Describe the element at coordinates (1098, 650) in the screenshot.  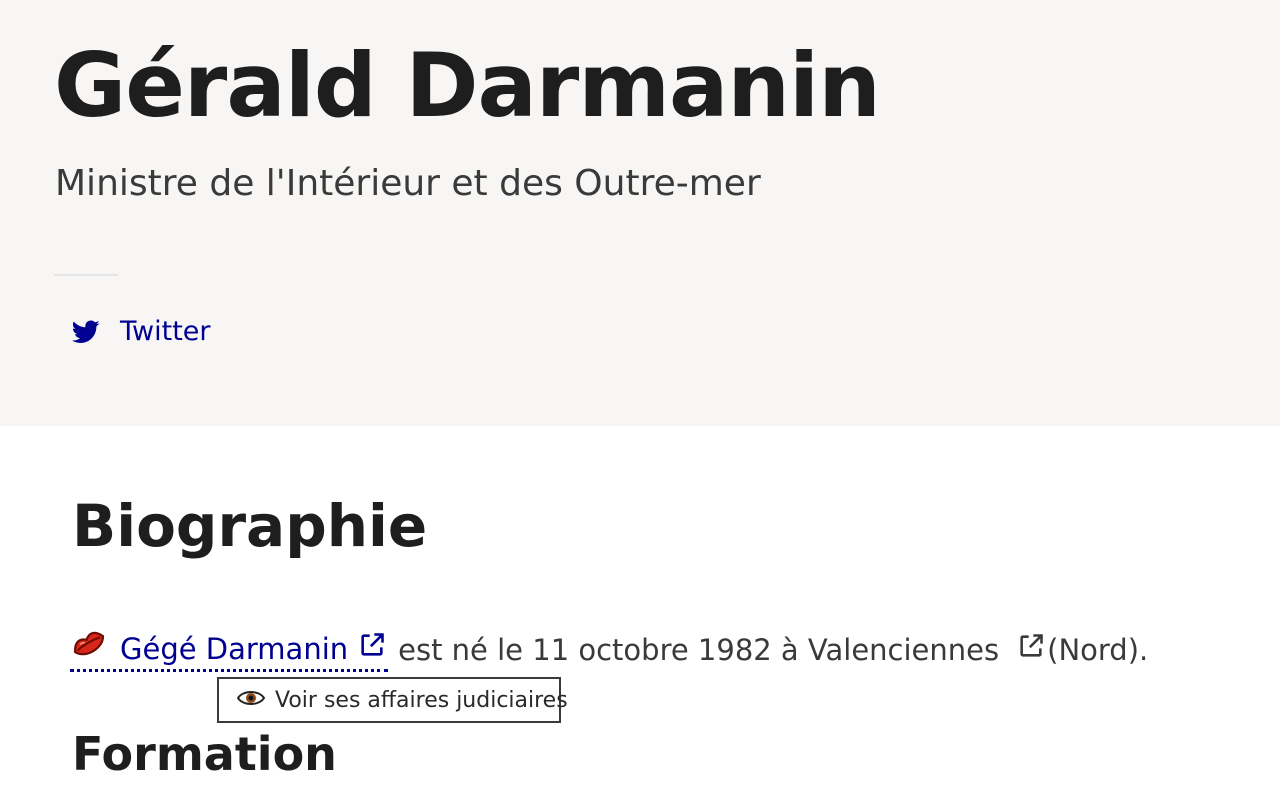
I see `region-text: (Nord).` at that location.